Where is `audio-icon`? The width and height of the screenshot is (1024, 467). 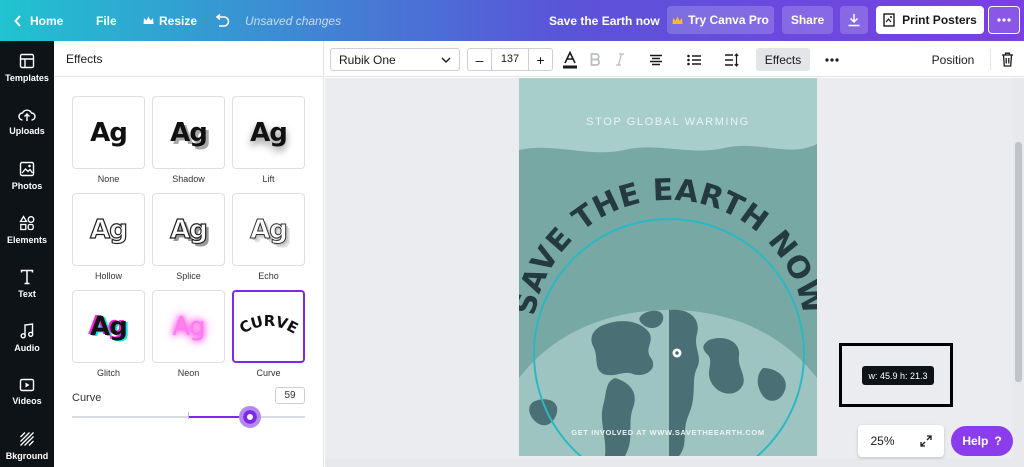 audio-icon is located at coordinates (27, 331).